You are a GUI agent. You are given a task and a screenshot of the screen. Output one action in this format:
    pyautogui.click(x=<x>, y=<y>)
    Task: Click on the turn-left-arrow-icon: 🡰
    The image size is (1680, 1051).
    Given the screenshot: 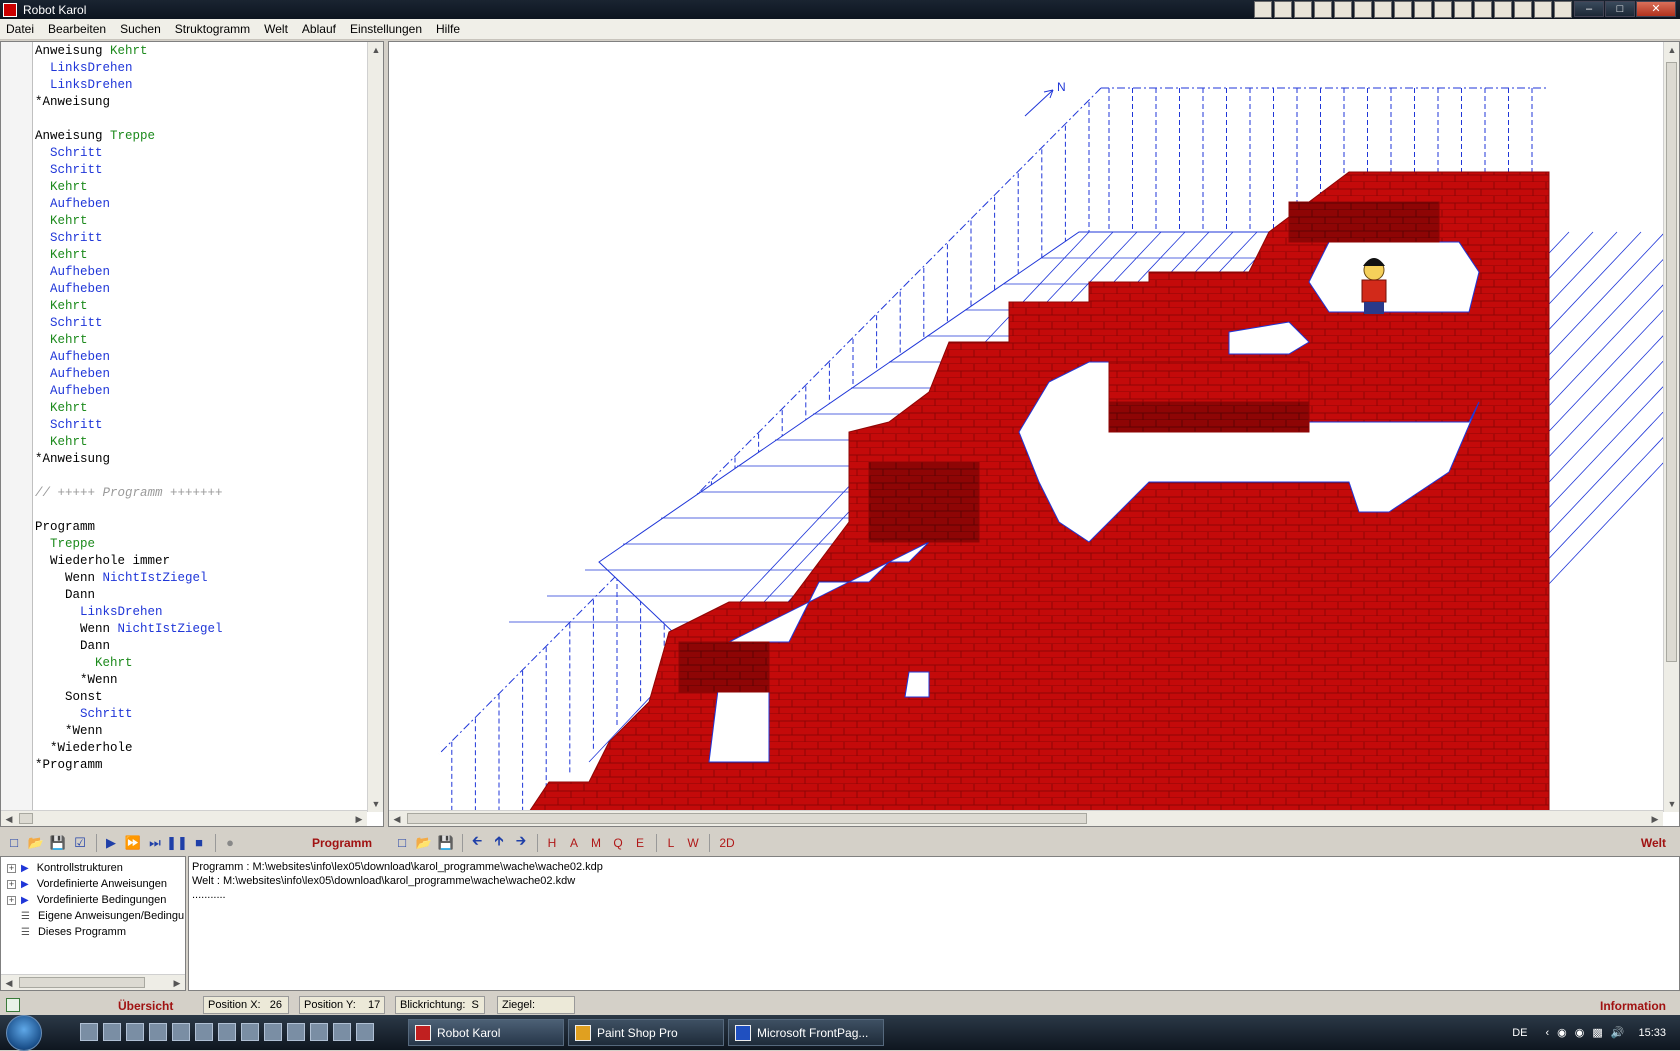 What is the action you would take?
    pyautogui.click(x=477, y=843)
    